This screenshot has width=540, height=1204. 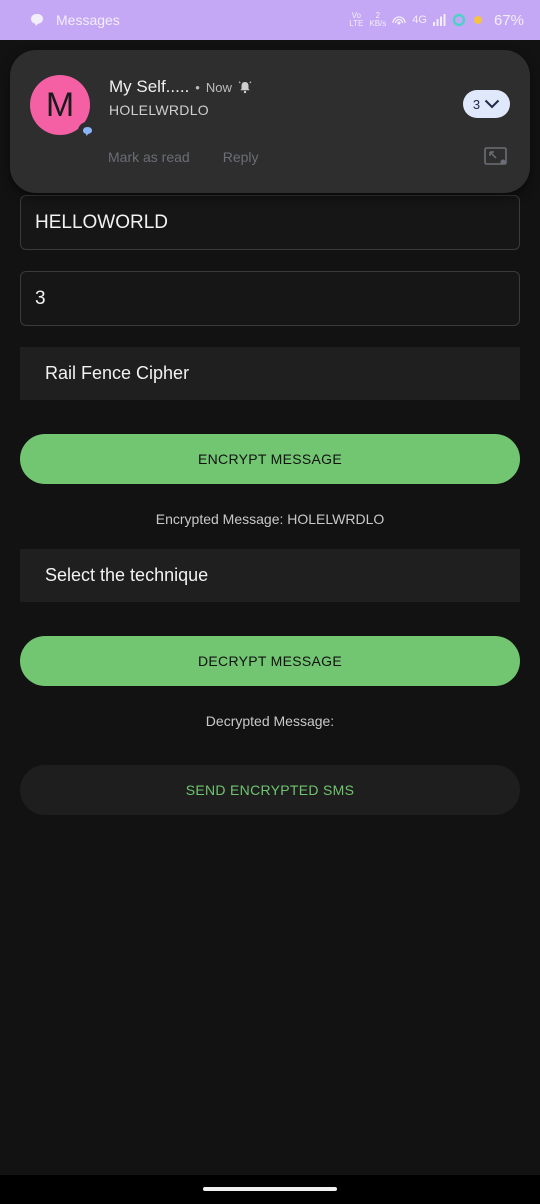 I want to click on screen-share-icon, so click(x=496, y=157).